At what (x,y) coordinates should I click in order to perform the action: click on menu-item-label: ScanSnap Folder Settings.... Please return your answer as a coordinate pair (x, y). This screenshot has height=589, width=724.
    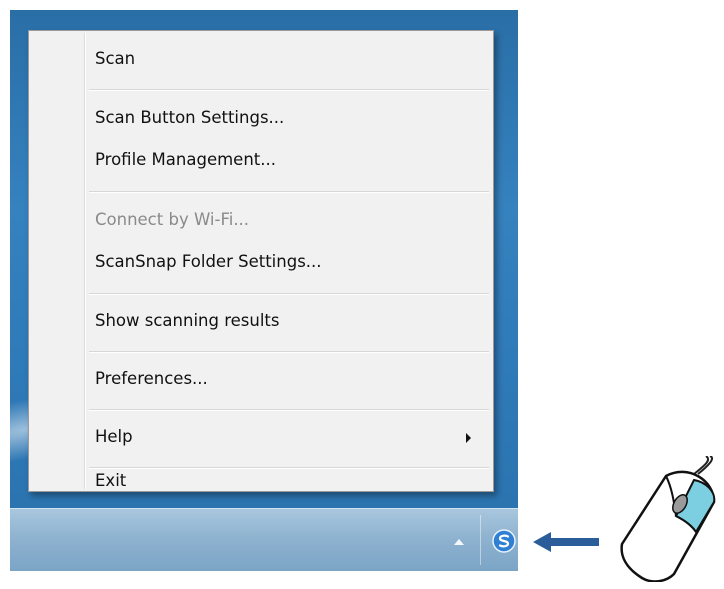
    Looking at the image, I should click on (208, 261).